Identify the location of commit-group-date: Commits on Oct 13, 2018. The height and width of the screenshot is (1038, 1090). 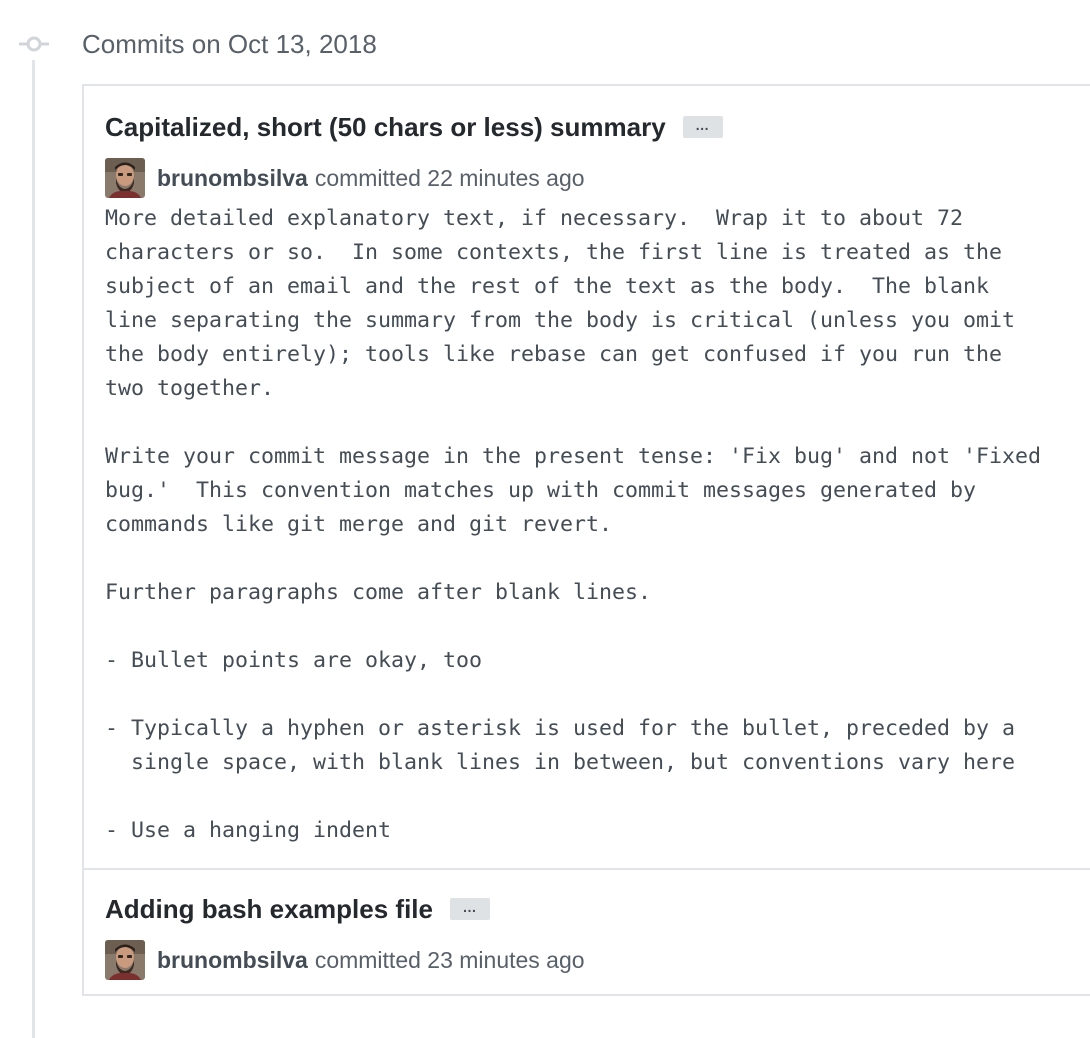
(229, 44).